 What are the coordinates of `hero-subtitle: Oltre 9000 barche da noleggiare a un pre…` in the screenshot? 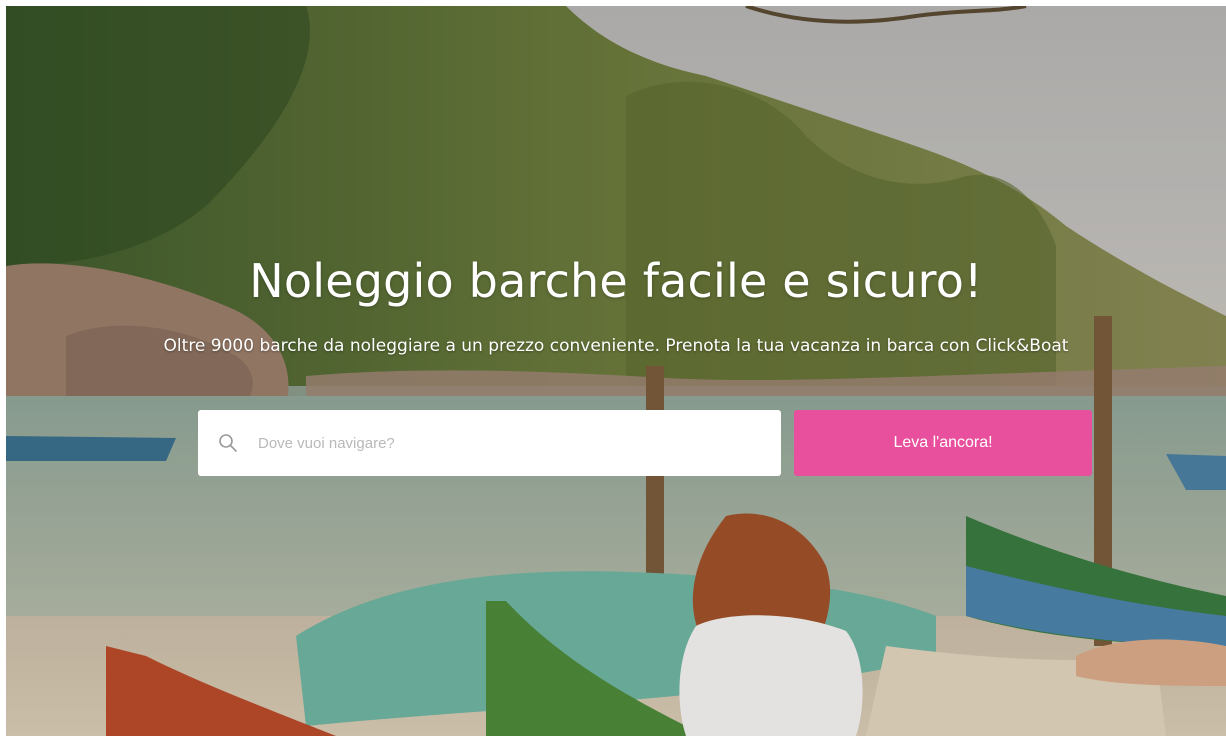 It's located at (616, 346).